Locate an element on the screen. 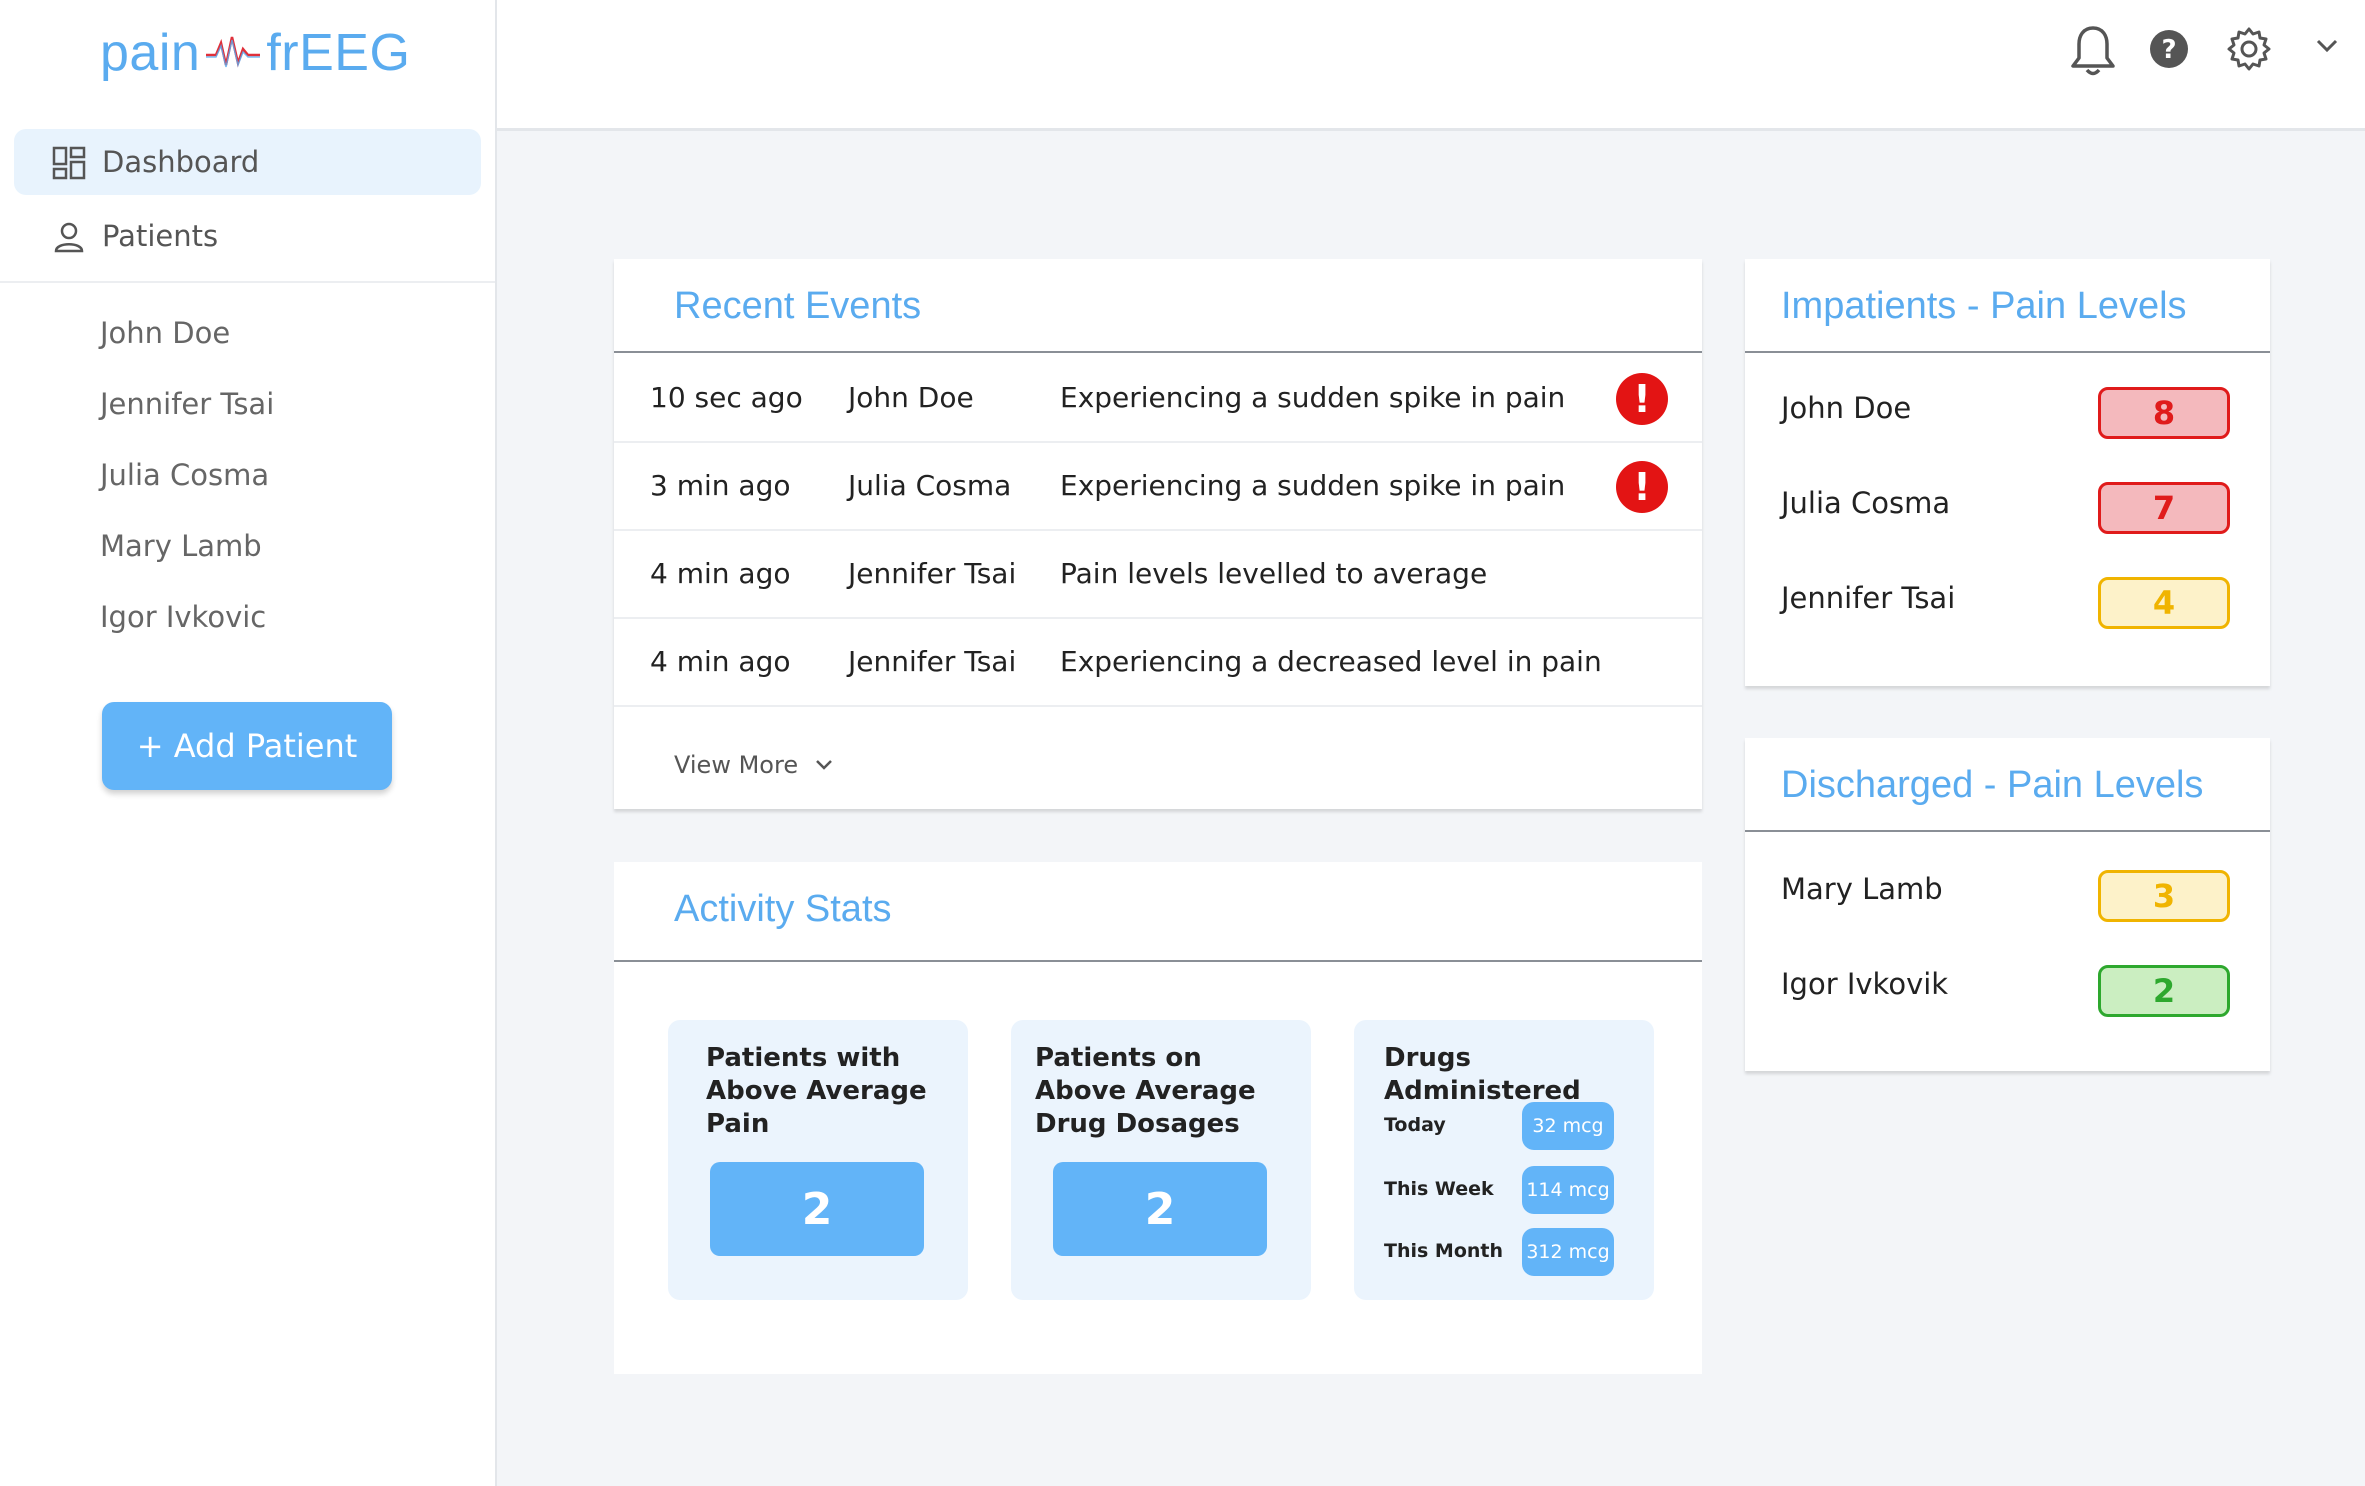  stat-title: Patients on Above Average Drug Dosages is located at coordinates (1145, 1091).